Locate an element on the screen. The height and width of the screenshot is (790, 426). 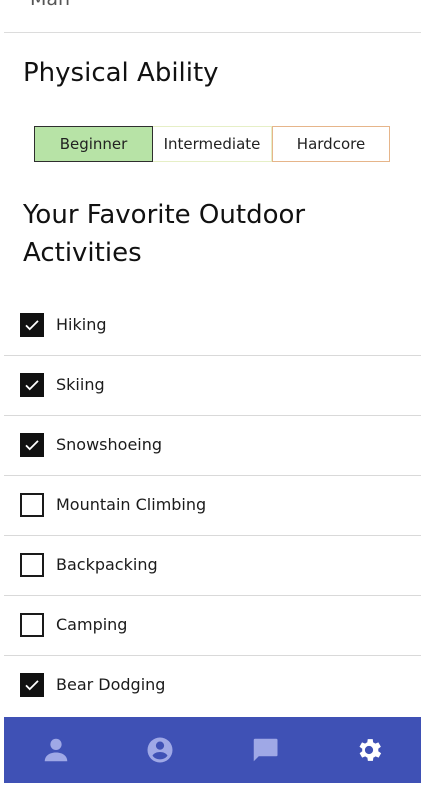
activity-label: Backpacking is located at coordinates (107, 564).